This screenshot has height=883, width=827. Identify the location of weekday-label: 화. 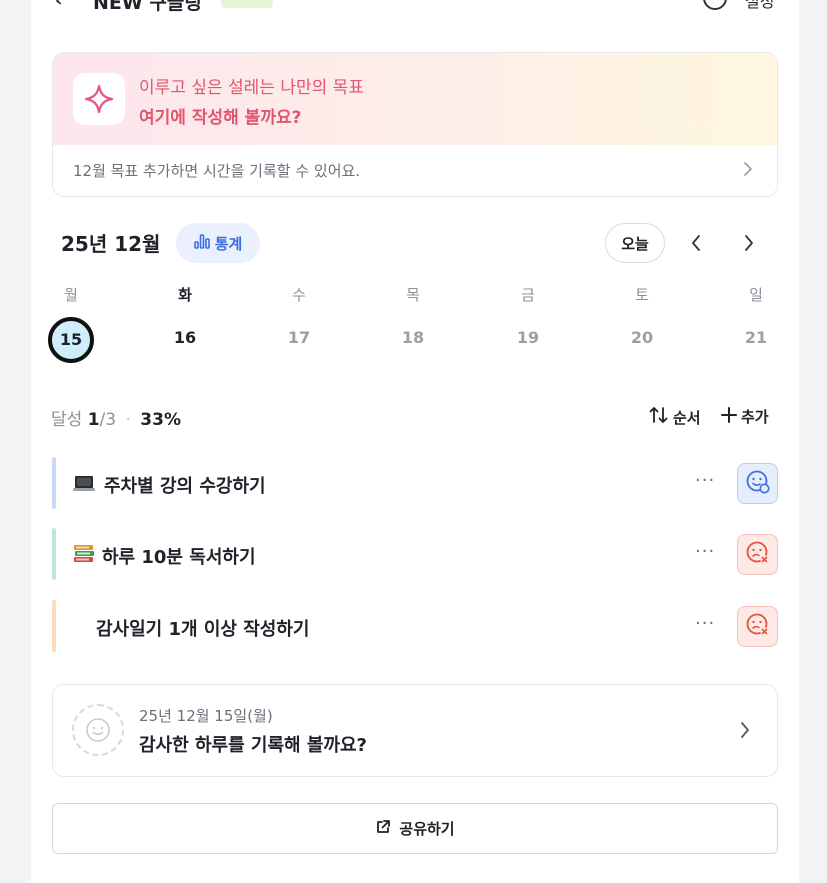
(185, 295).